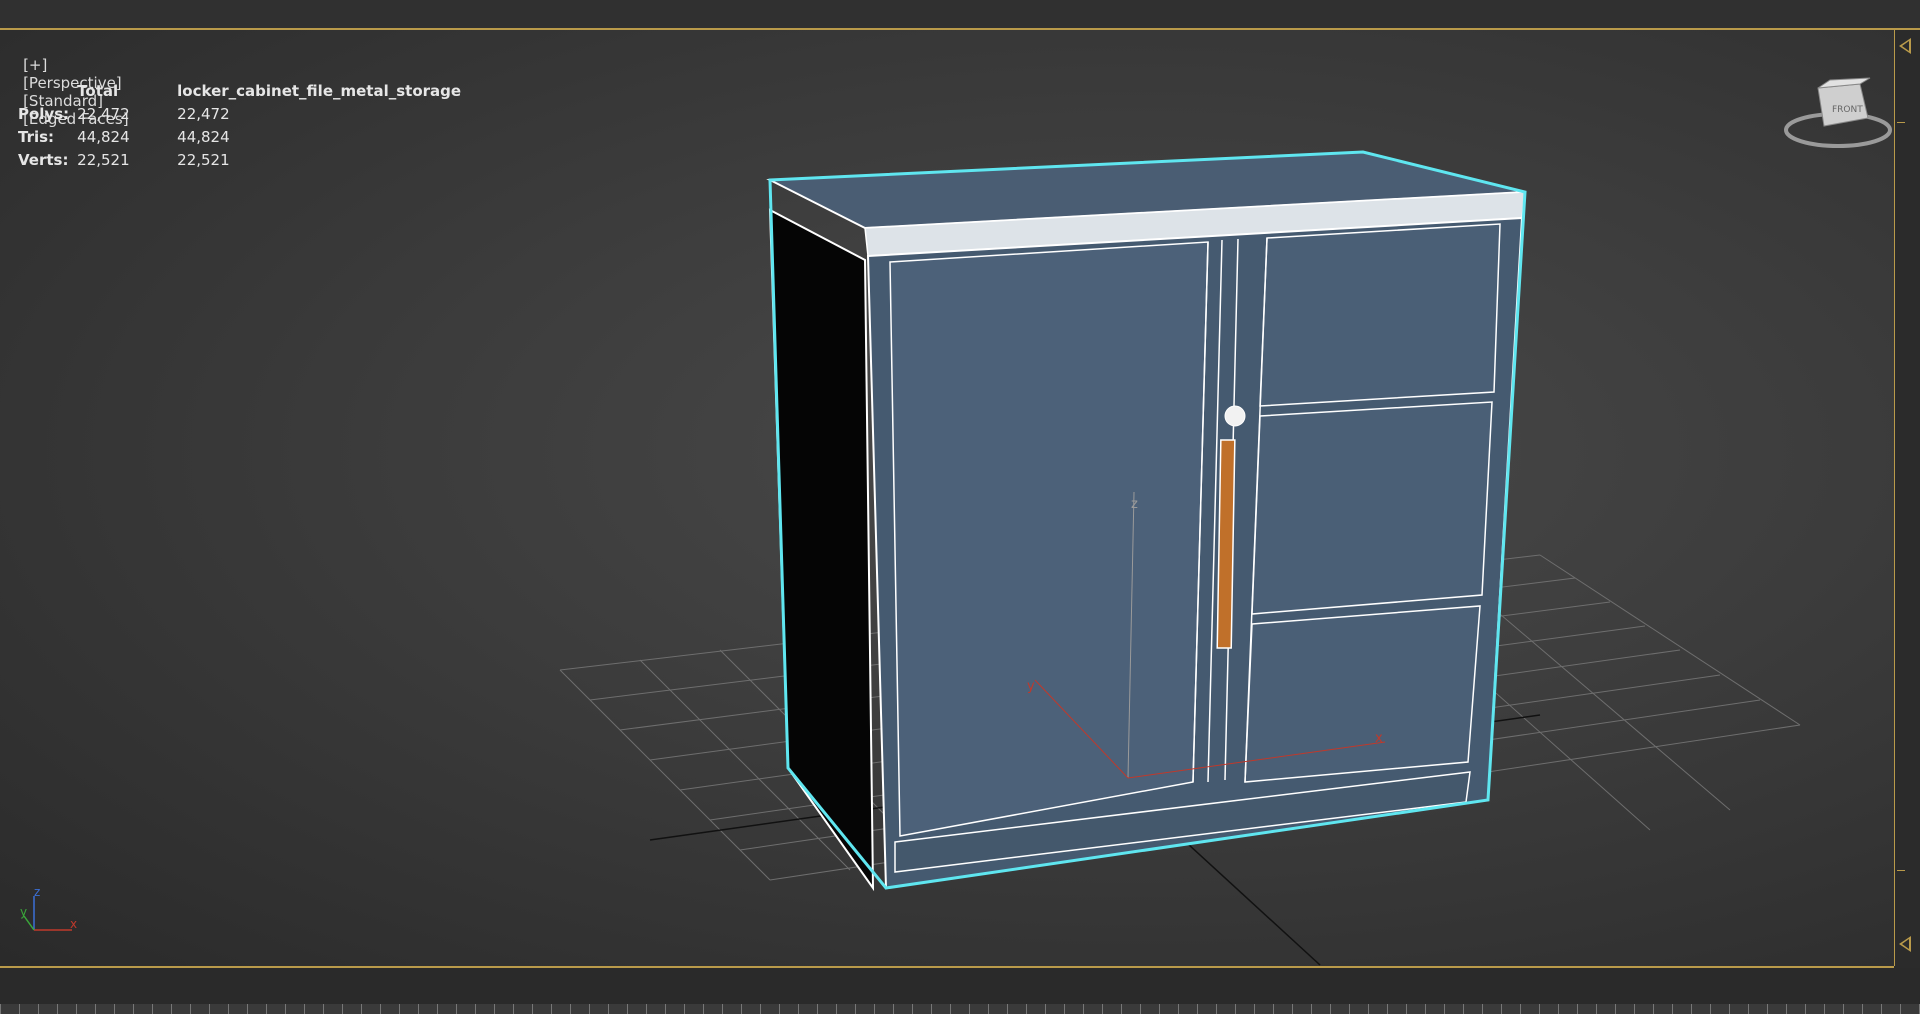  I want to click on collapse-top-arrow-icon, so click(1905, 46).